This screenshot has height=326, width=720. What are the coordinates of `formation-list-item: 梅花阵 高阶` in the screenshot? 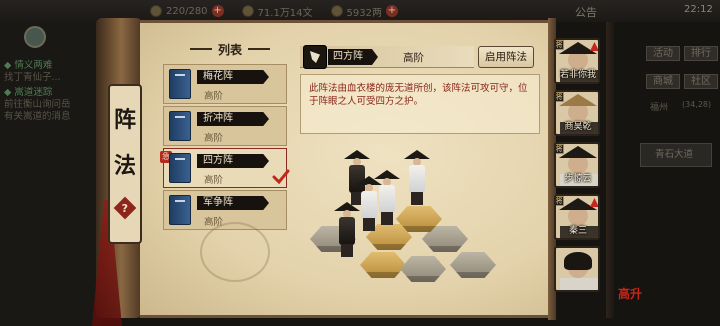 It's located at (225, 84).